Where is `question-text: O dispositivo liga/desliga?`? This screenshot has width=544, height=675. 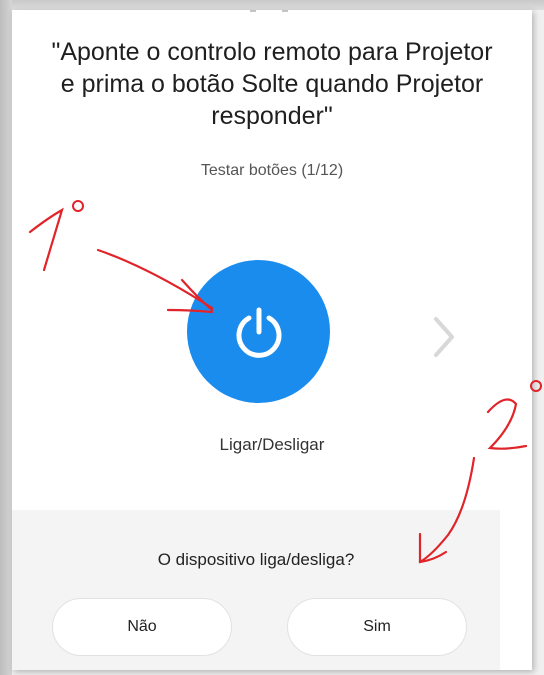 question-text: O dispositivo liga/desliga? is located at coordinates (256, 559).